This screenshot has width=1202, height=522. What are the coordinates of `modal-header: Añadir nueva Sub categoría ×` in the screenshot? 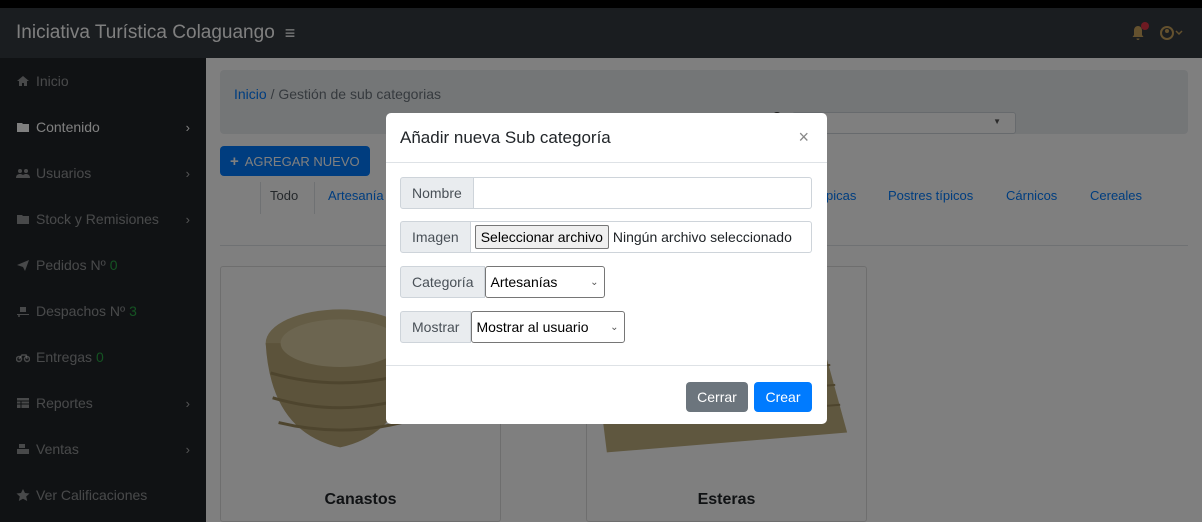 It's located at (606, 138).